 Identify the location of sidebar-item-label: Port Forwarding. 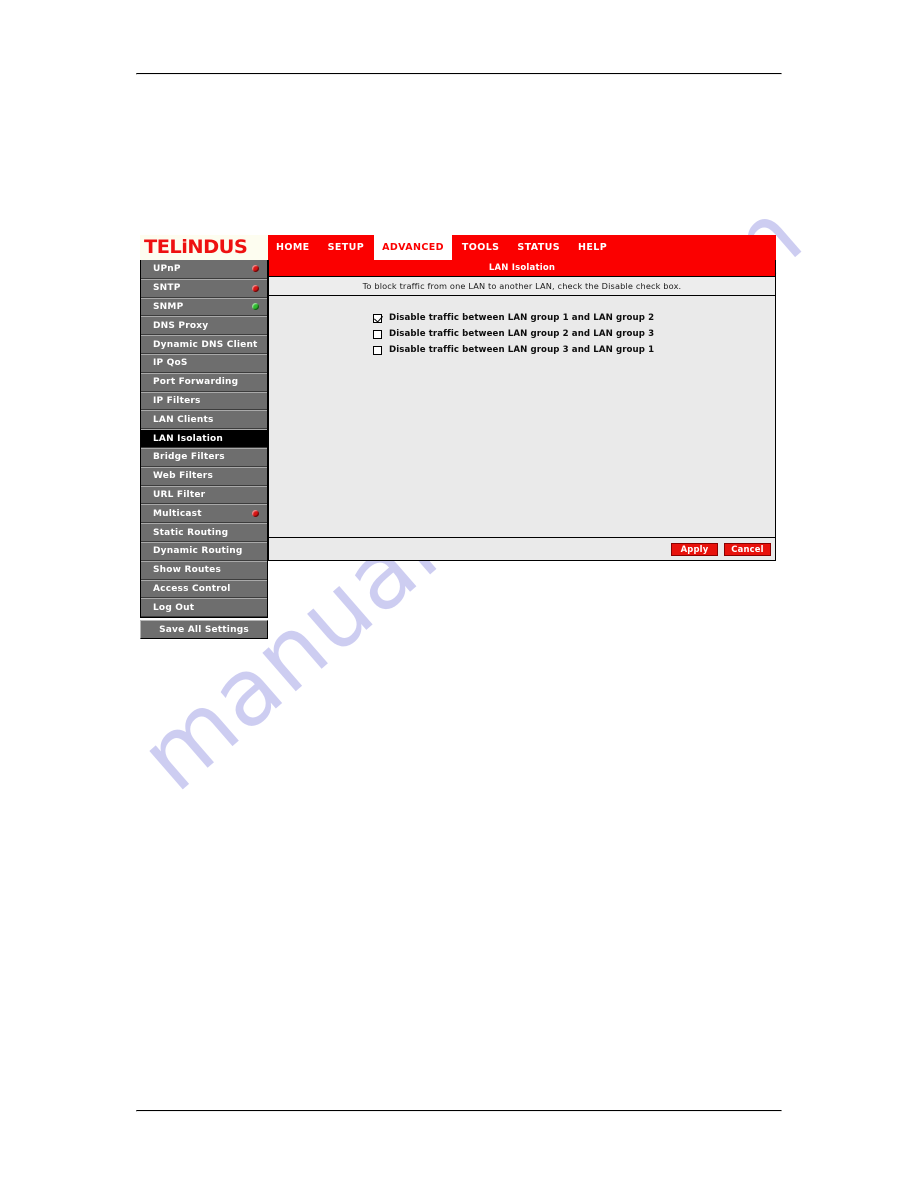
(196, 382).